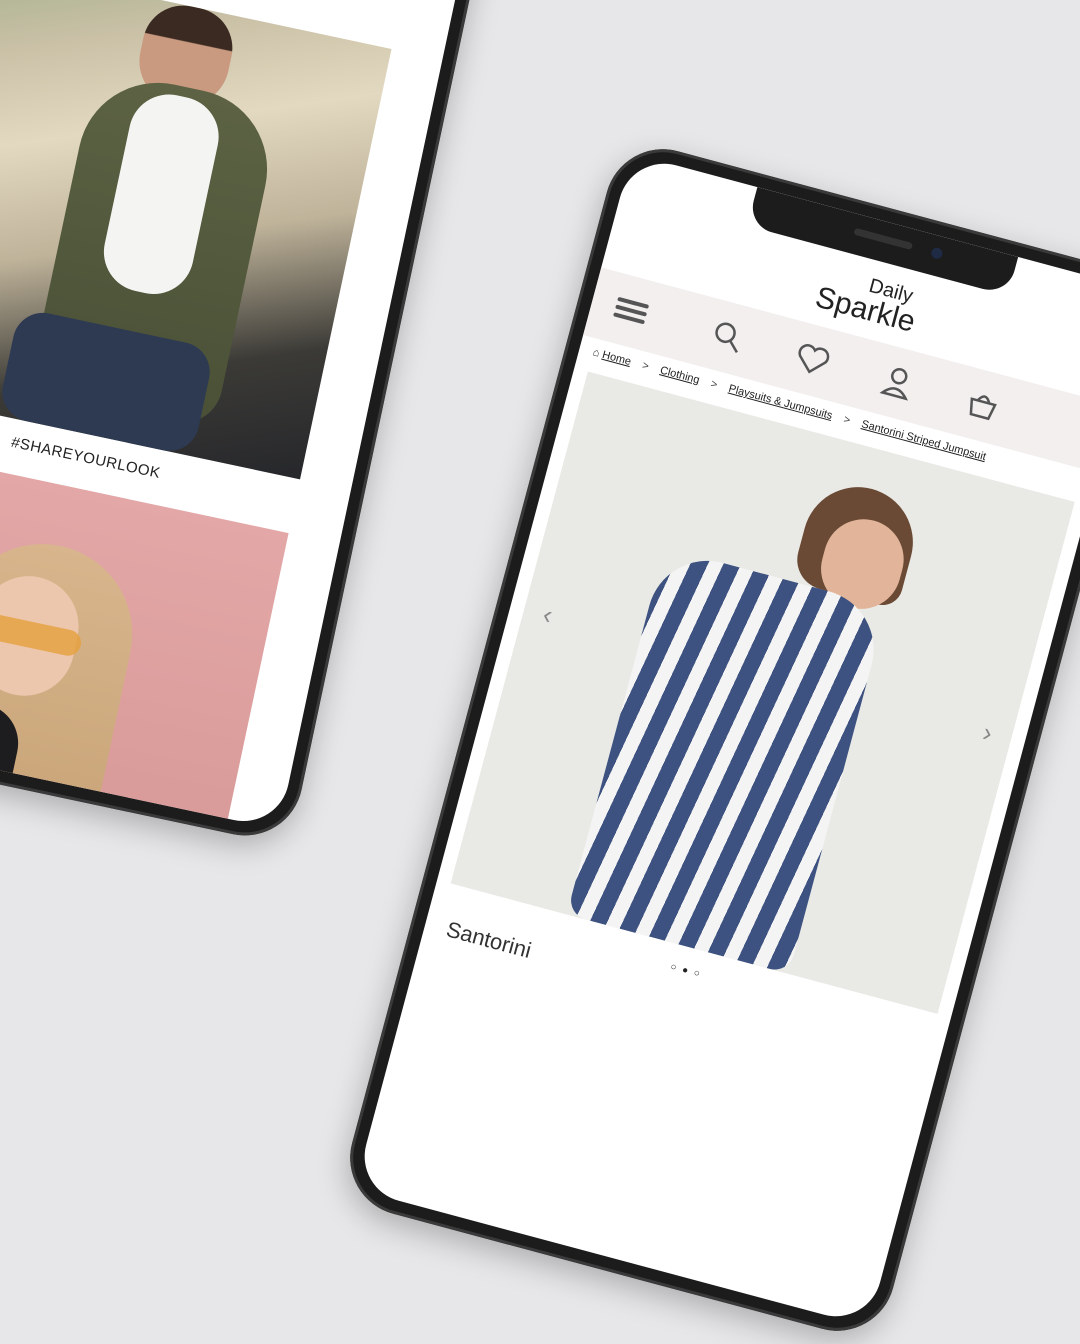  What do you see at coordinates (631, 311) in the screenshot?
I see `menu-icon` at bounding box center [631, 311].